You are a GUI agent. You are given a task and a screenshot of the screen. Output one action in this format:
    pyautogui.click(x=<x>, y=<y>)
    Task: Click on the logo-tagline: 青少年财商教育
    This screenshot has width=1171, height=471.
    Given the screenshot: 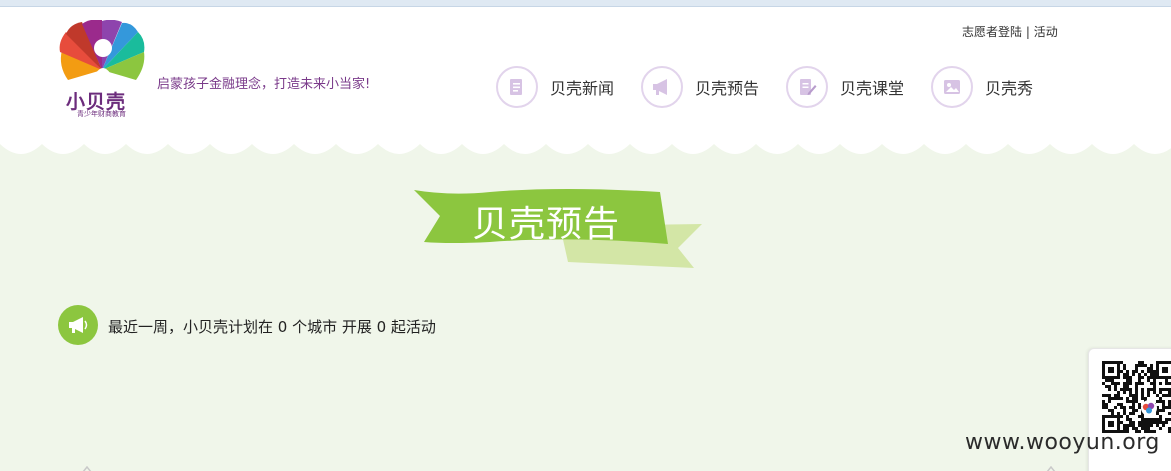 What is the action you would take?
    pyautogui.click(x=101, y=114)
    